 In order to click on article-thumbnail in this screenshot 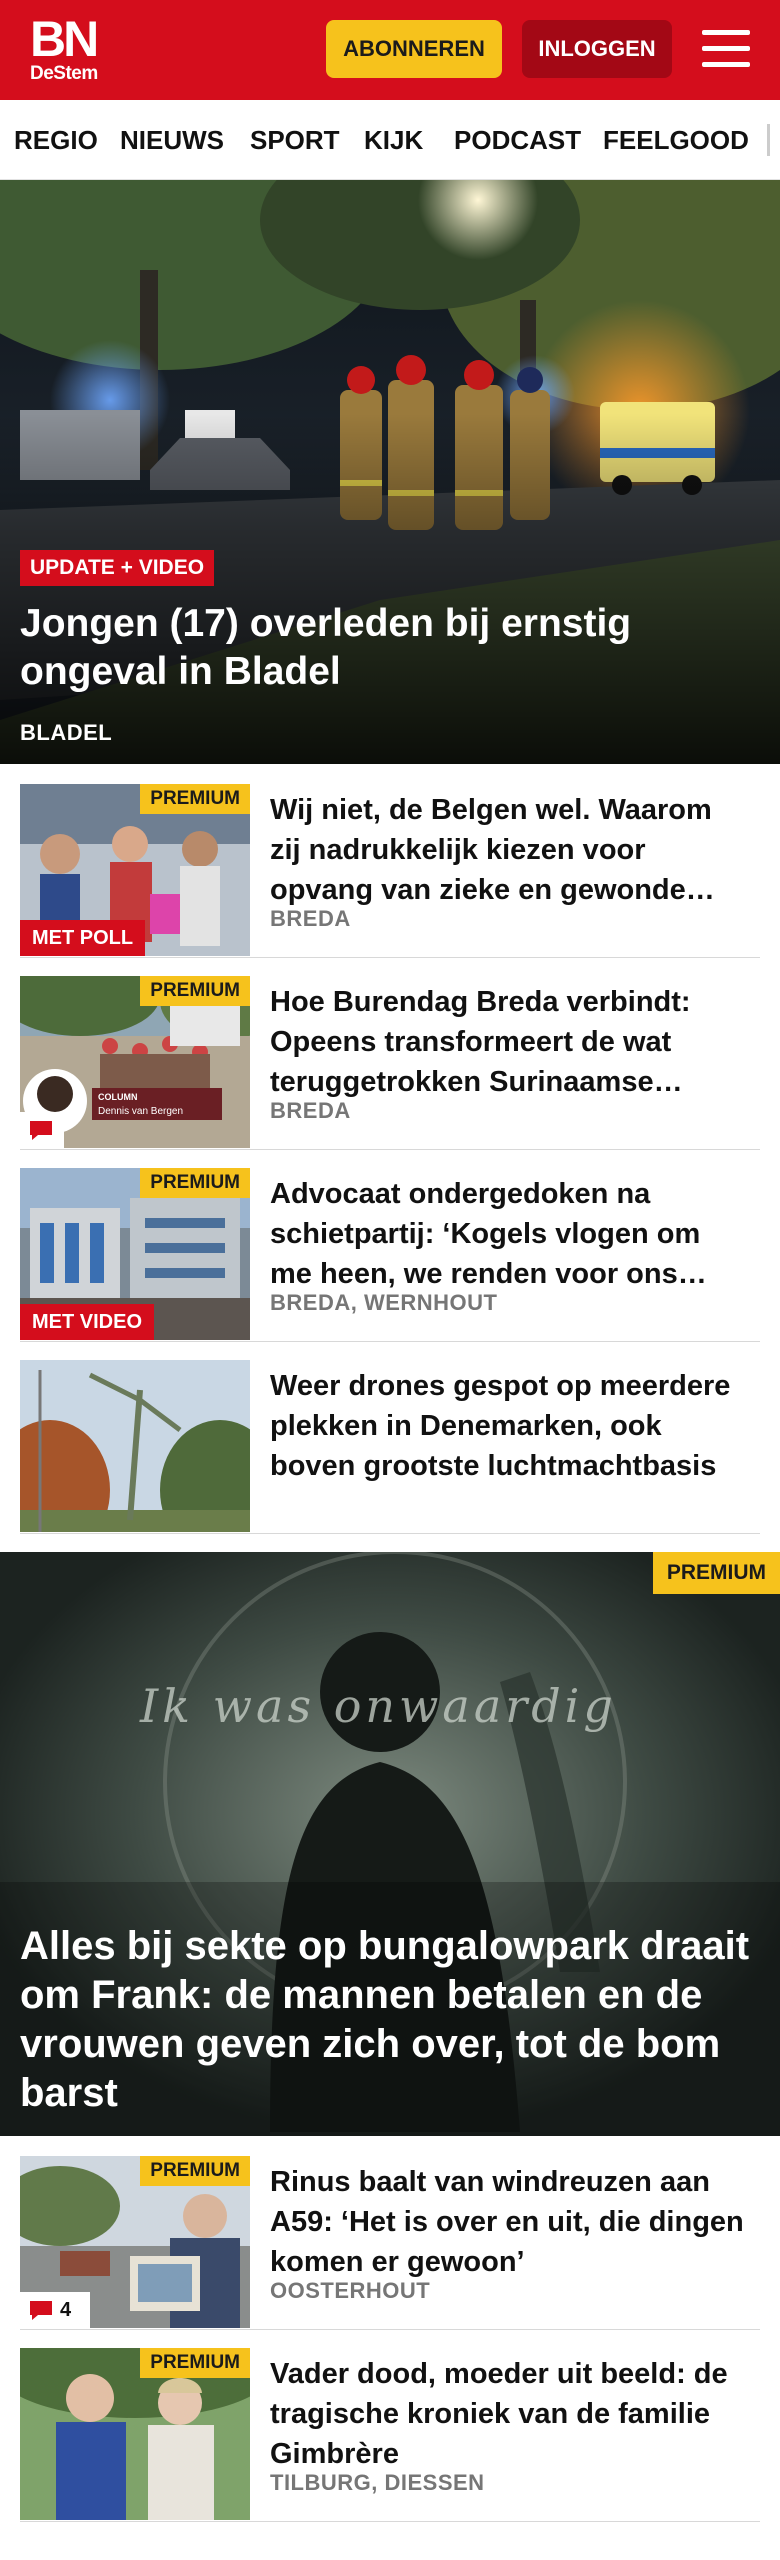, I will do `click(135, 1446)`.